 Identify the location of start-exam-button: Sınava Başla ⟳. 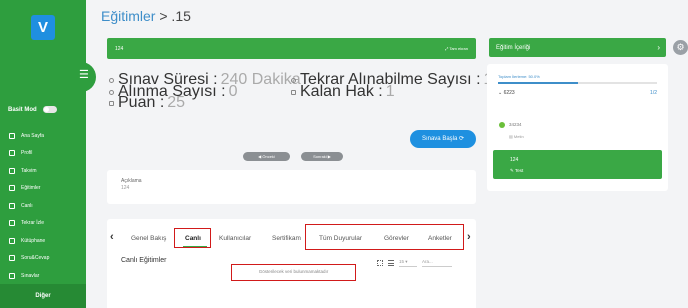
(443, 139).